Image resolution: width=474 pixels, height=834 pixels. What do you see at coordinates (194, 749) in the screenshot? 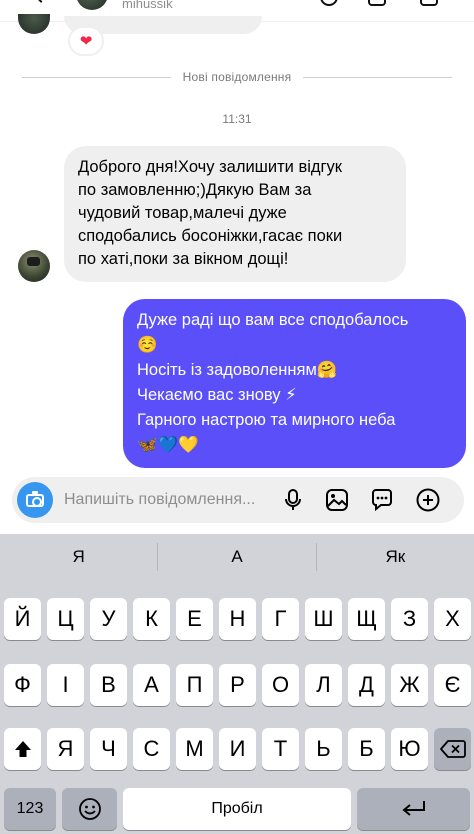
I see `key: М` at bounding box center [194, 749].